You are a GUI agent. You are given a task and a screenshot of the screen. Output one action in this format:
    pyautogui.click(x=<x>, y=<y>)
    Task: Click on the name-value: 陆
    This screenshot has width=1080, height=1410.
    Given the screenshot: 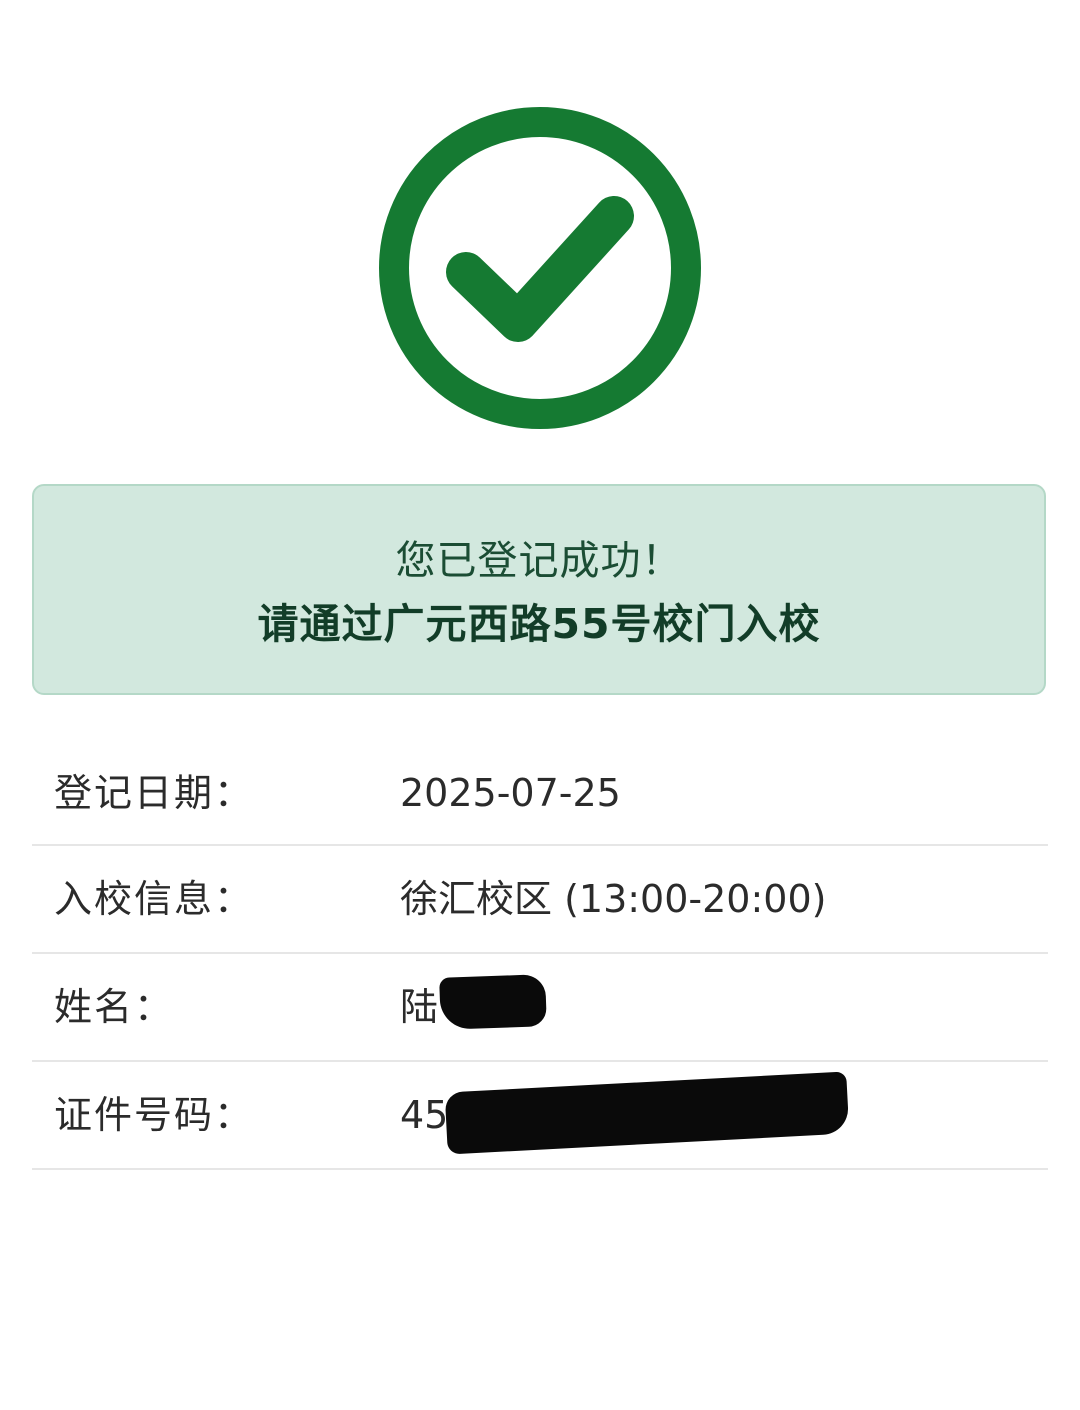 What is the action you would take?
    pyautogui.click(x=419, y=1007)
    